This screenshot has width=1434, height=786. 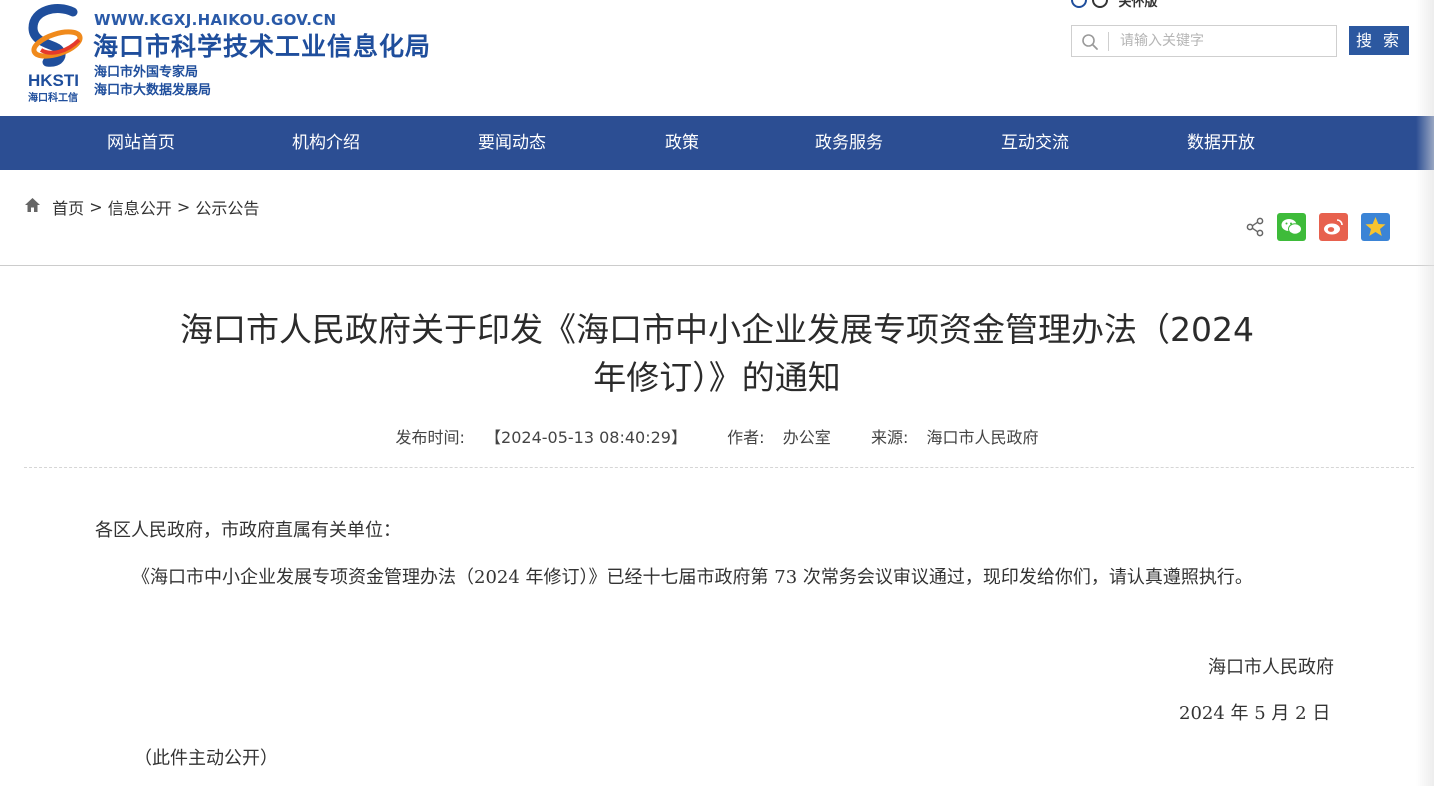 What do you see at coordinates (53, 80) in the screenshot?
I see `logo-text: HKSTI` at bounding box center [53, 80].